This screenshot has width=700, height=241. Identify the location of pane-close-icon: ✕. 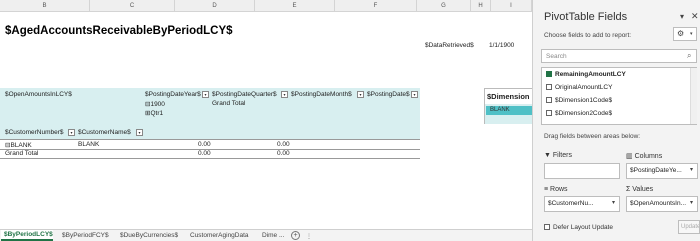
(695, 16).